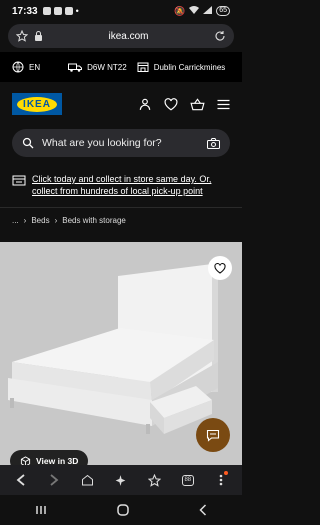  What do you see at coordinates (145, 104) in the screenshot?
I see `account-icon` at bounding box center [145, 104].